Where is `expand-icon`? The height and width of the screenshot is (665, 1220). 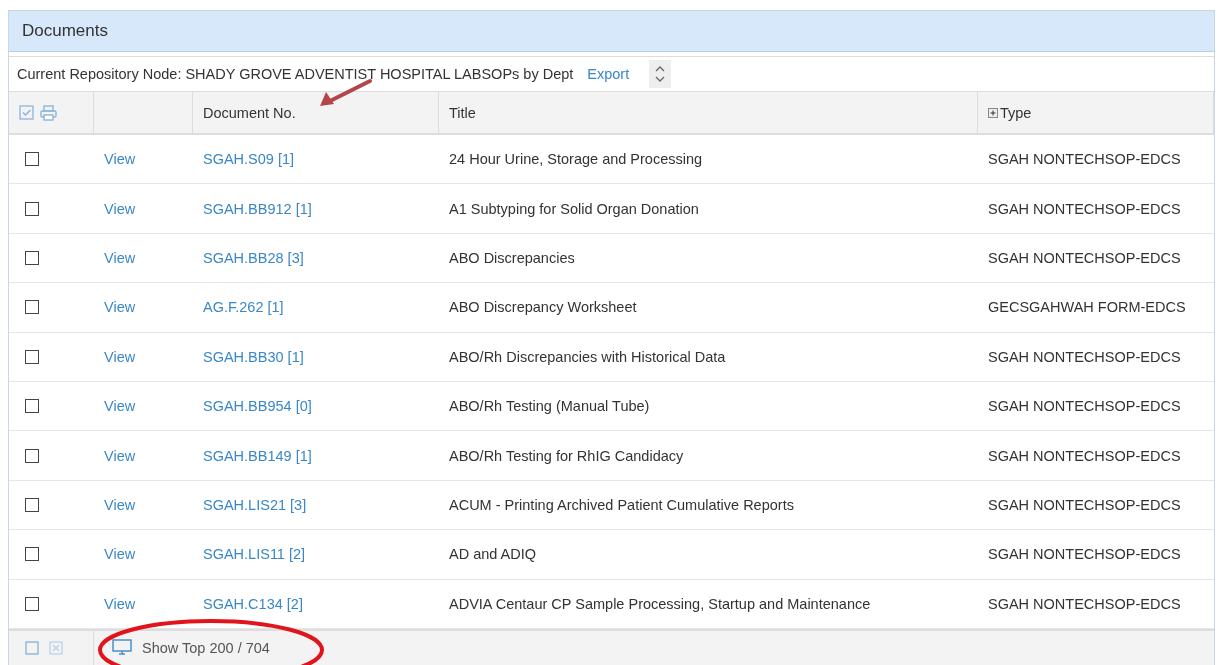 expand-icon is located at coordinates (993, 112).